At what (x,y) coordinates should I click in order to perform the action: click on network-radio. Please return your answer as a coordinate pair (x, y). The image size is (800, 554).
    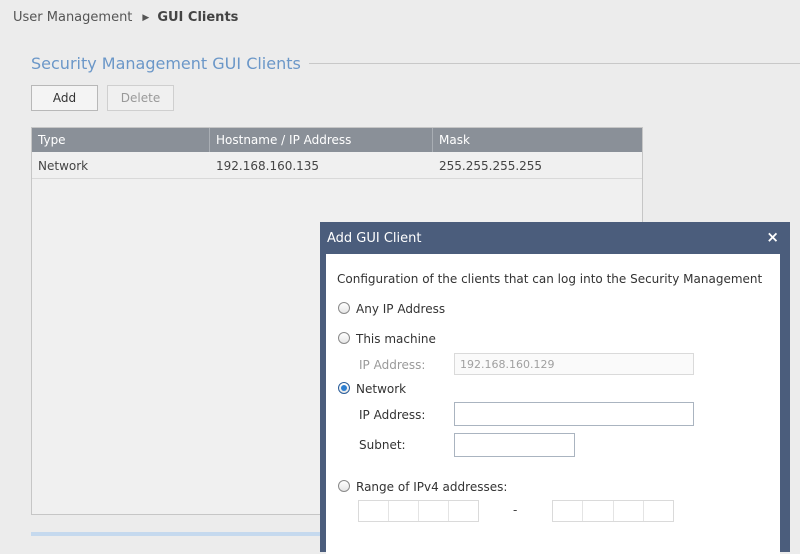
    Looking at the image, I should click on (344, 388).